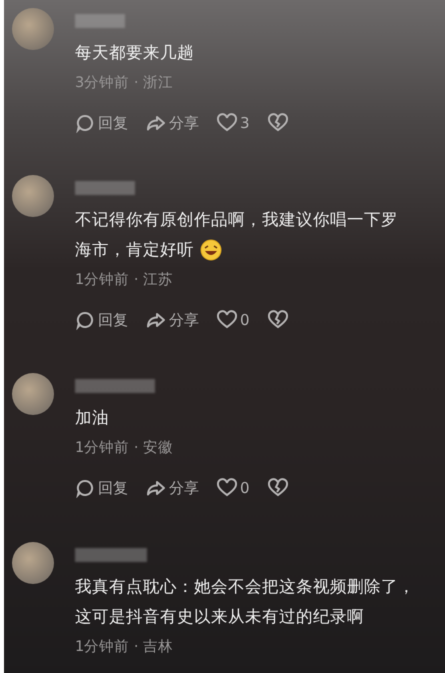  I want to click on comment-text: 每天都要来几趟, so click(134, 53).